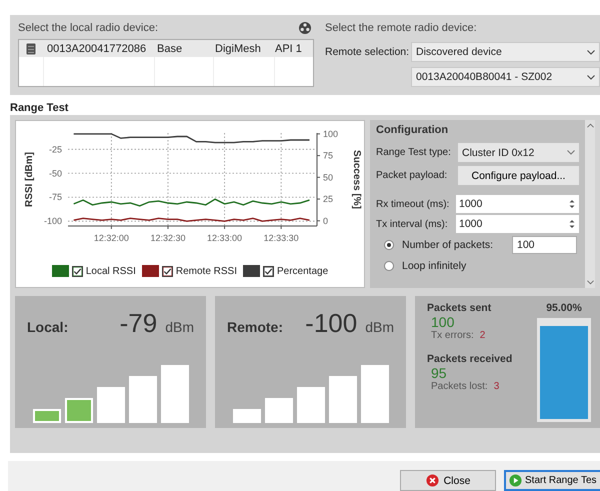 The image size is (600, 491). I want to click on field-label: Rx timeout (ms):, so click(413, 204).